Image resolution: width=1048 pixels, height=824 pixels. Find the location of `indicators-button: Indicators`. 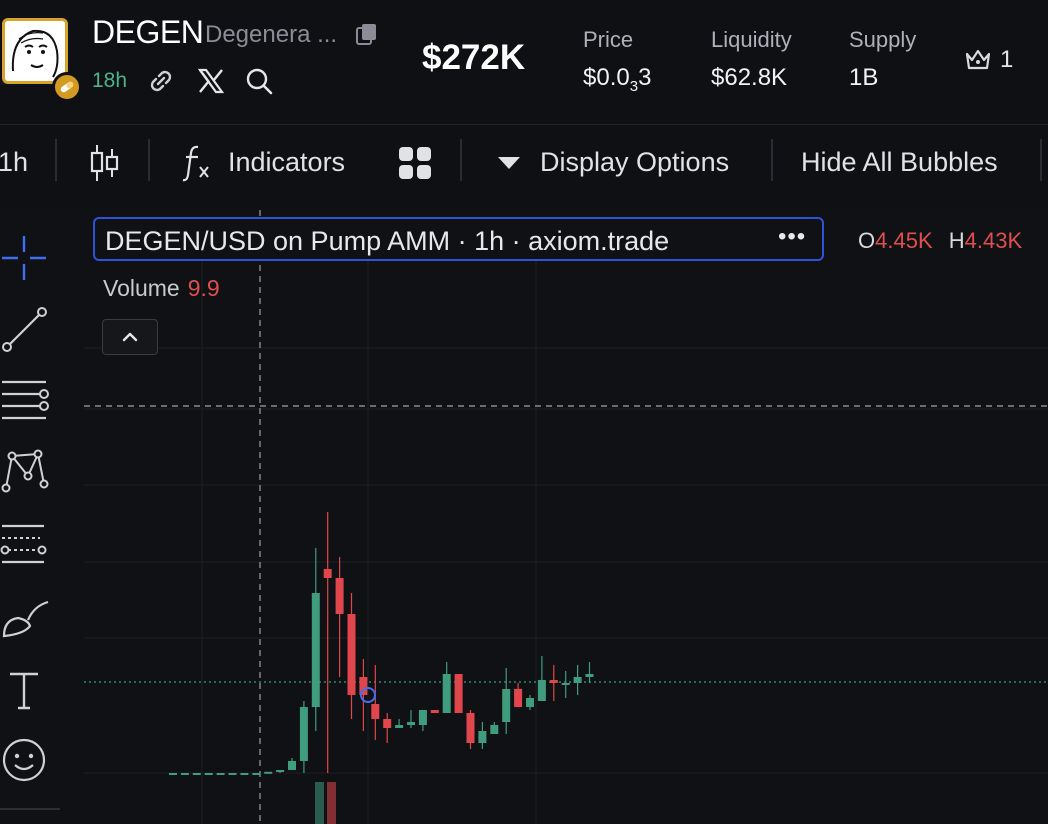

indicators-button: Indicators is located at coordinates (286, 162).